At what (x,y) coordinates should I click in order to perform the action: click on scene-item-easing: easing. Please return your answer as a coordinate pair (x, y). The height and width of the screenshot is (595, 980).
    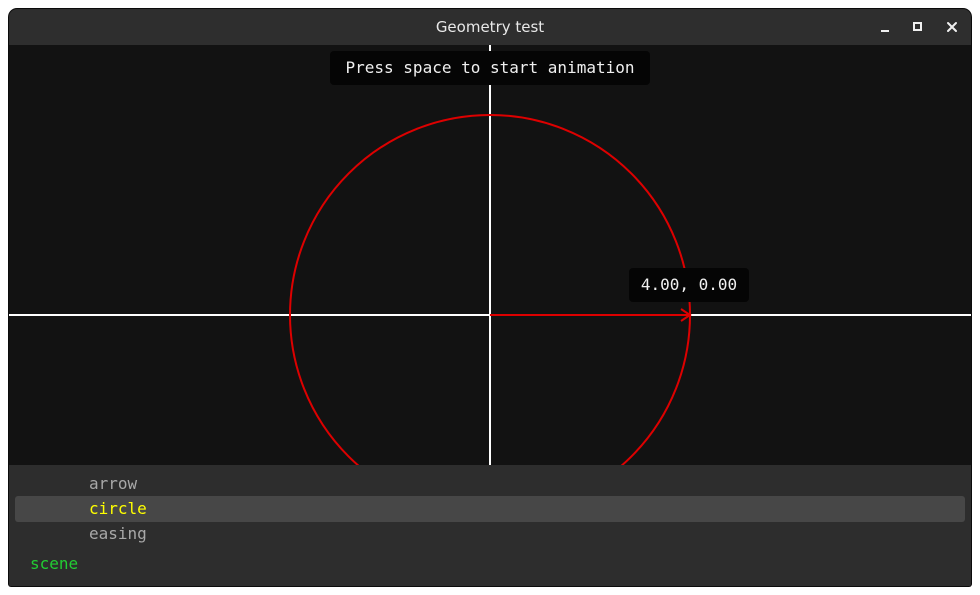
    Looking at the image, I should click on (490, 534).